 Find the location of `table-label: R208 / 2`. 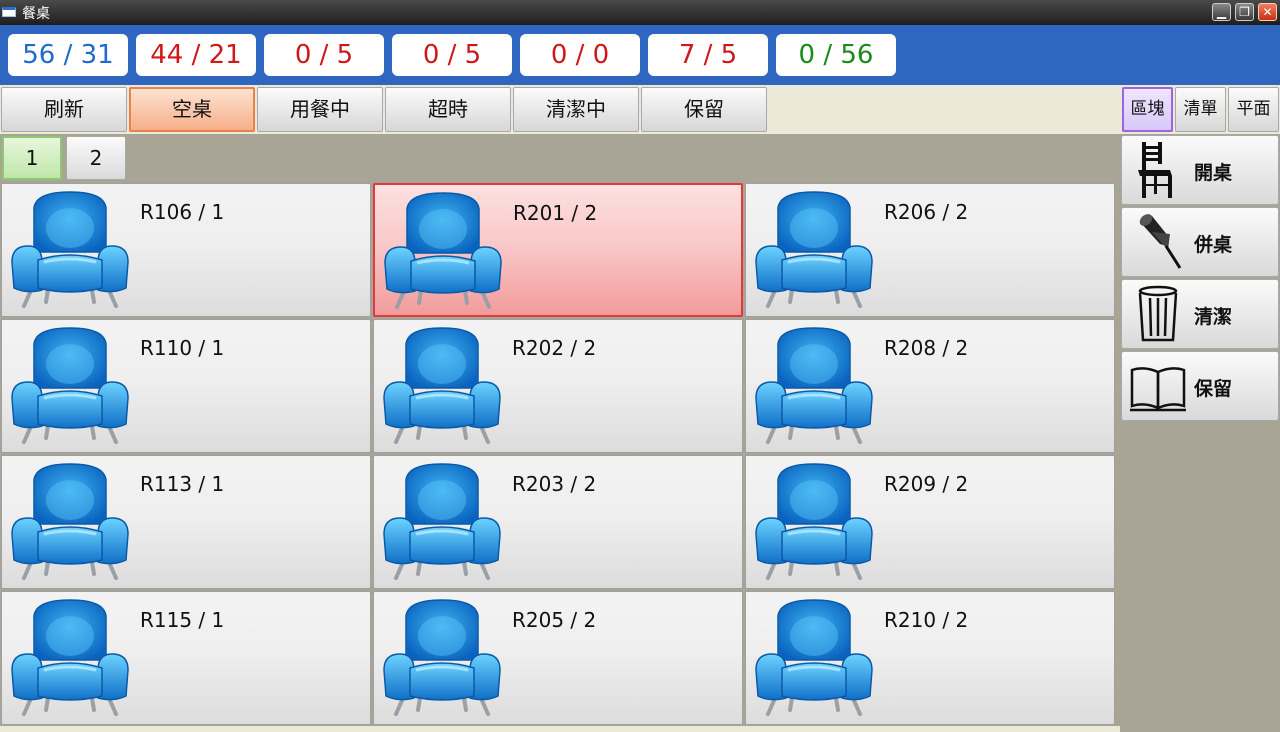

table-label: R208 / 2 is located at coordinates (926, 348).